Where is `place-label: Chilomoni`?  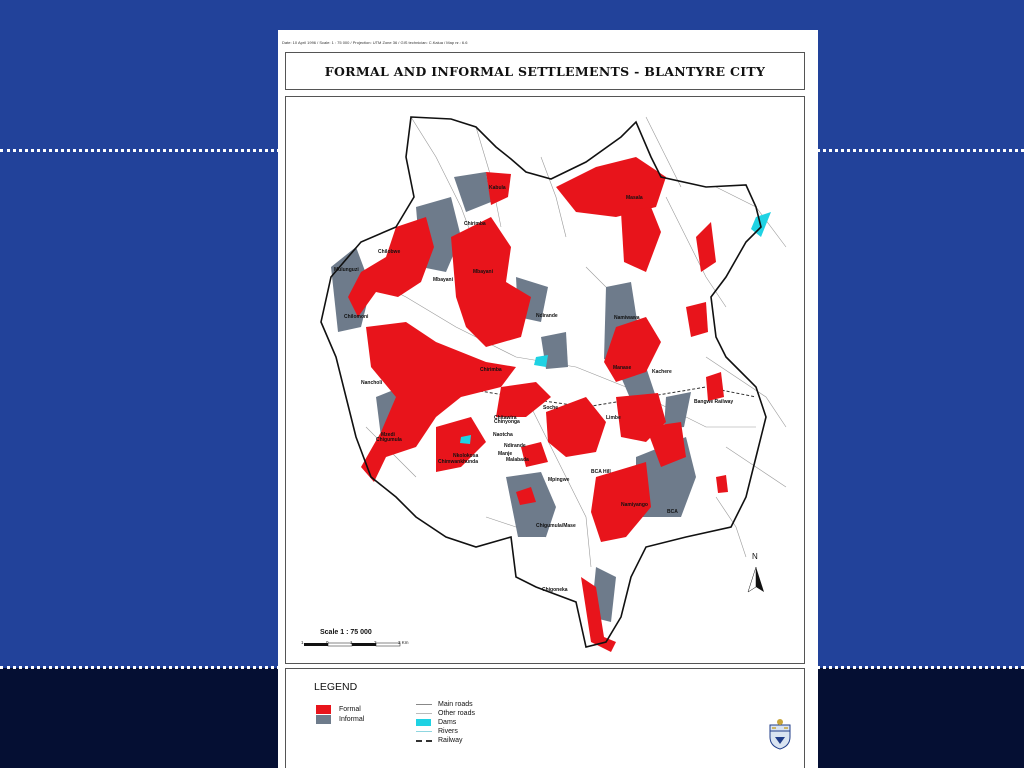
place-label: Chilomoni is located at coordinates (356, 317).